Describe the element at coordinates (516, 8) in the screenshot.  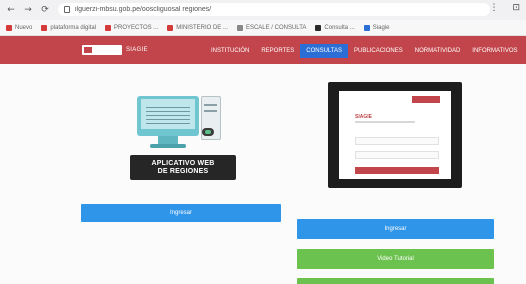
I see `window-icon: ⊡` at that location.